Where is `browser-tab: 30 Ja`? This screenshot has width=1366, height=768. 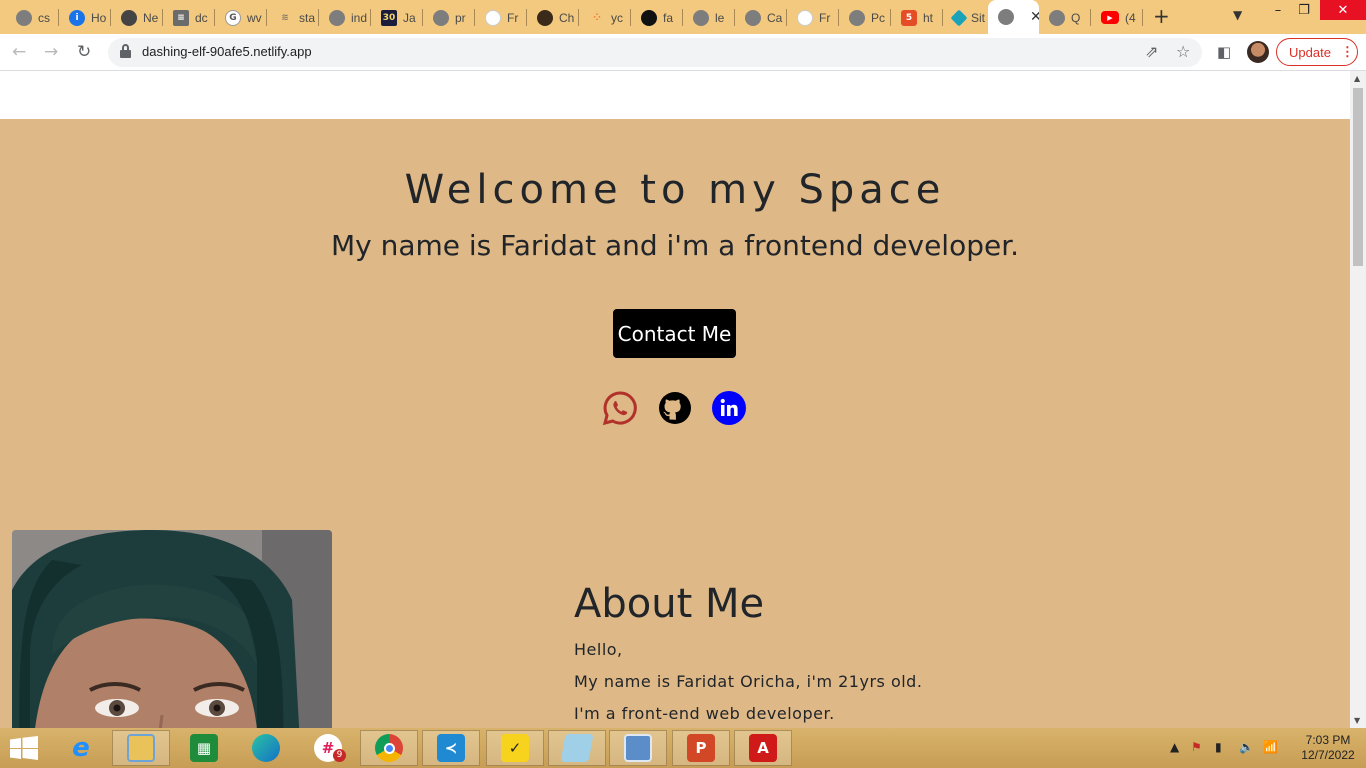
browser-tab: 30 Ja is located at coordinates (397, 17).